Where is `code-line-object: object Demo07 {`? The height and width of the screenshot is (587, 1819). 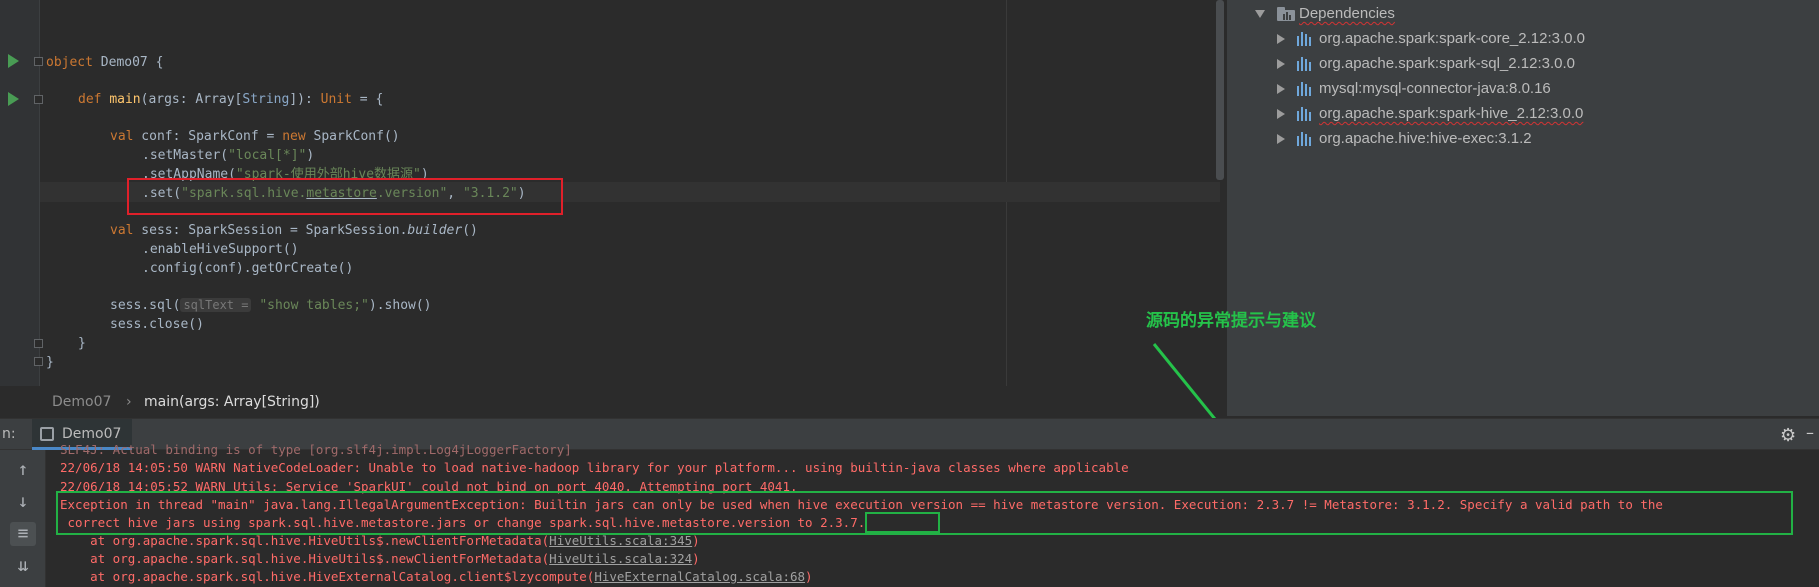 code-line-object: object Demo07 { is located at coordinates (105, 62).